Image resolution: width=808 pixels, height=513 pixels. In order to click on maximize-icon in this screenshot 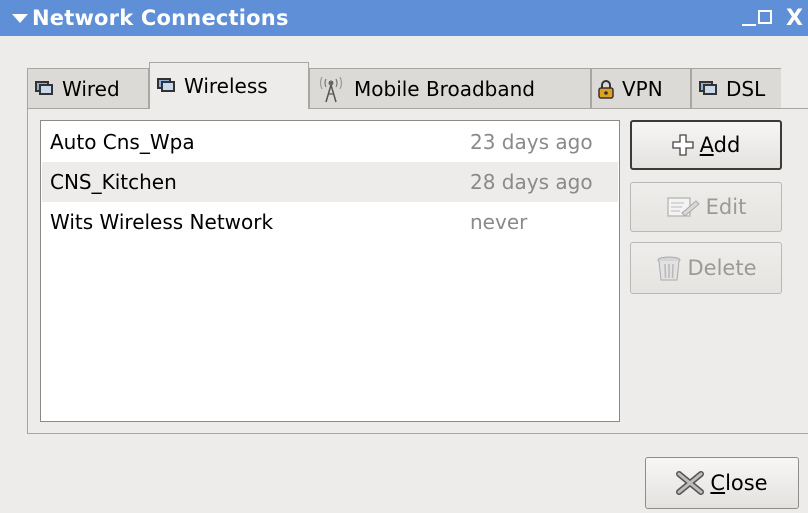, I will do `click(765, 17)`.